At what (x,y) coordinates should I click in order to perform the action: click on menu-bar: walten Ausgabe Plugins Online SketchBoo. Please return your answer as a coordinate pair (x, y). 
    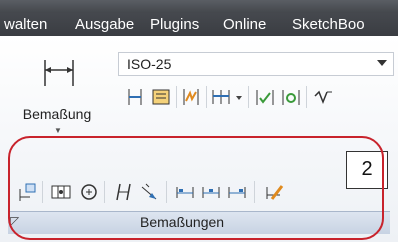
    Looking at the image, I should click on (199, 18).